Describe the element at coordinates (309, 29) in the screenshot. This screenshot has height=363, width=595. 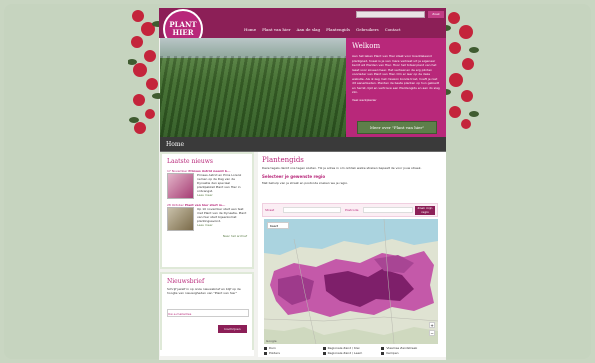
I see `nav-item-aan-de-slag: Aan de slag` at that location.